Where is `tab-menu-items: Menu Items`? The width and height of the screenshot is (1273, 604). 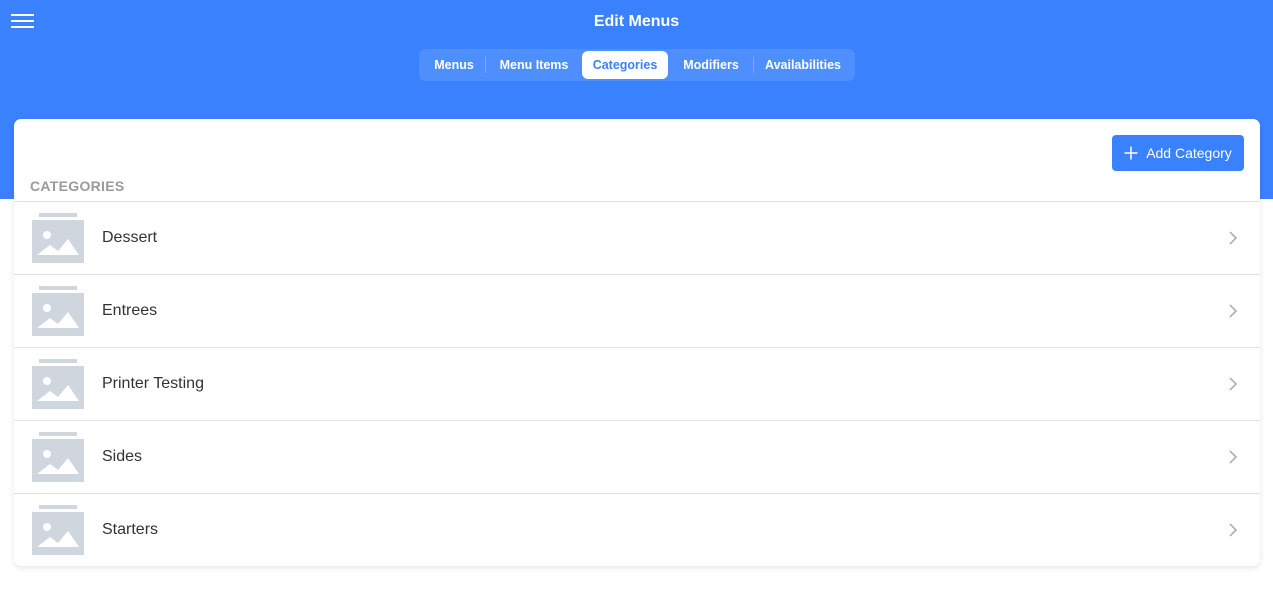
tab-menu-items: Menu Items is located at coordinates (534, 65).